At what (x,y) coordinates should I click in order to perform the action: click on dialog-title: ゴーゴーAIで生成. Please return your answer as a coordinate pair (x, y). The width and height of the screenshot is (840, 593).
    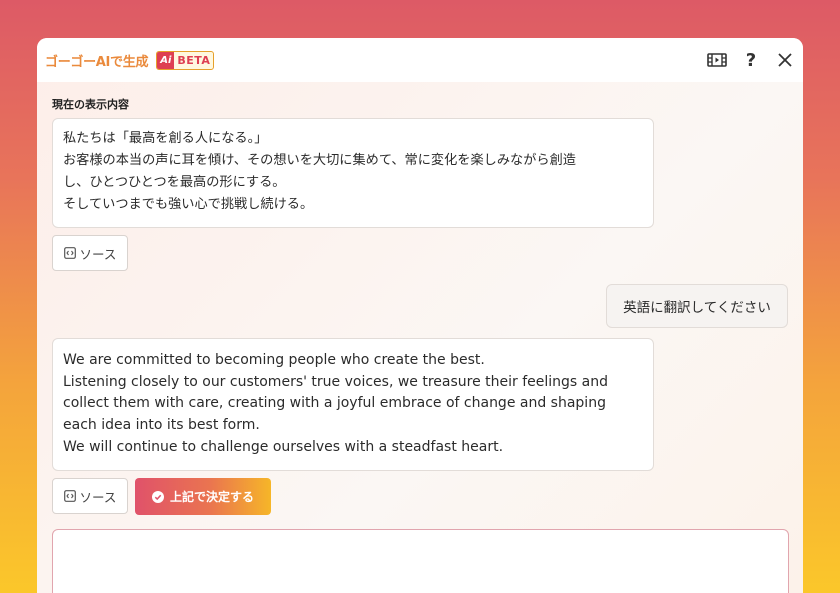
    Looking at the image, I should click on (97, 62).